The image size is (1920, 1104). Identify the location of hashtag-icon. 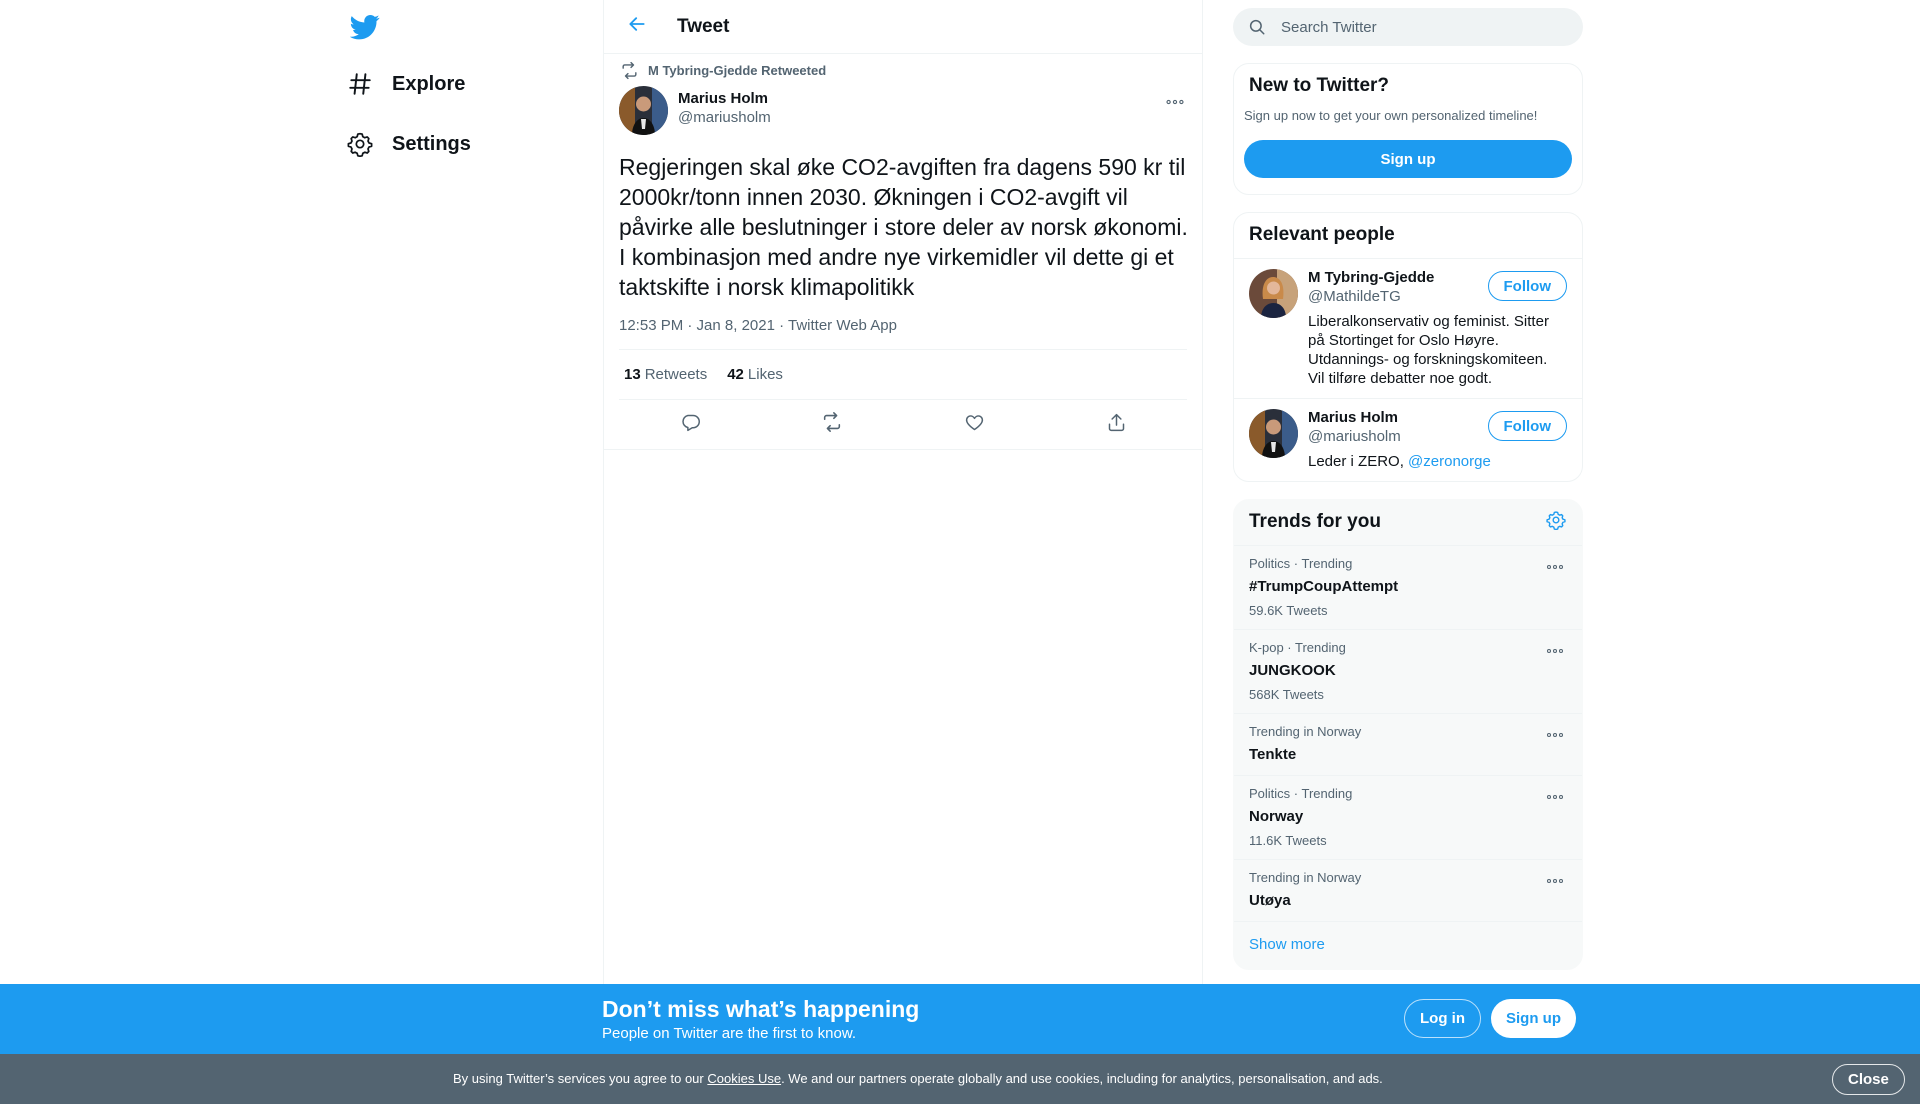
(360, 84).